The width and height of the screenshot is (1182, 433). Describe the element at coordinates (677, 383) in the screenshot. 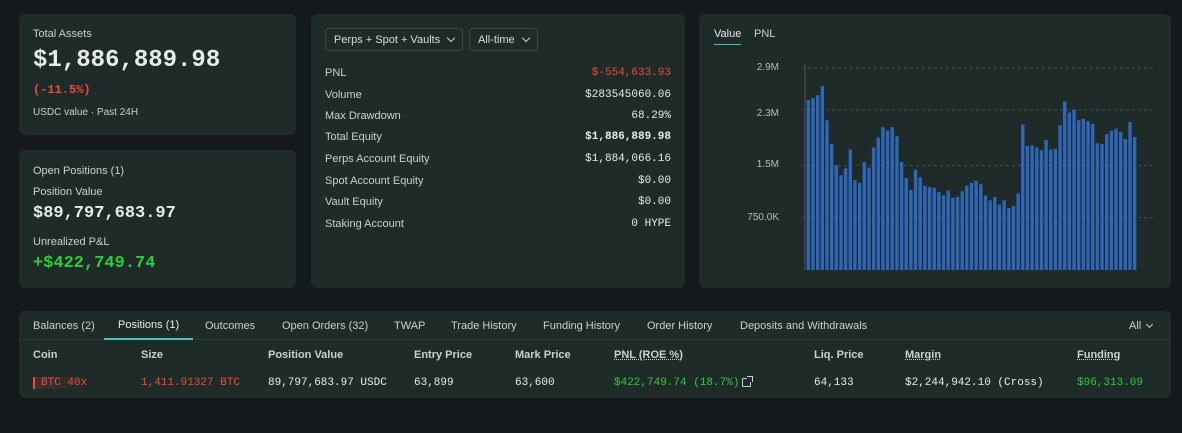

I see `pnl-cell: $422,749.74 (18.7%)` at that location.